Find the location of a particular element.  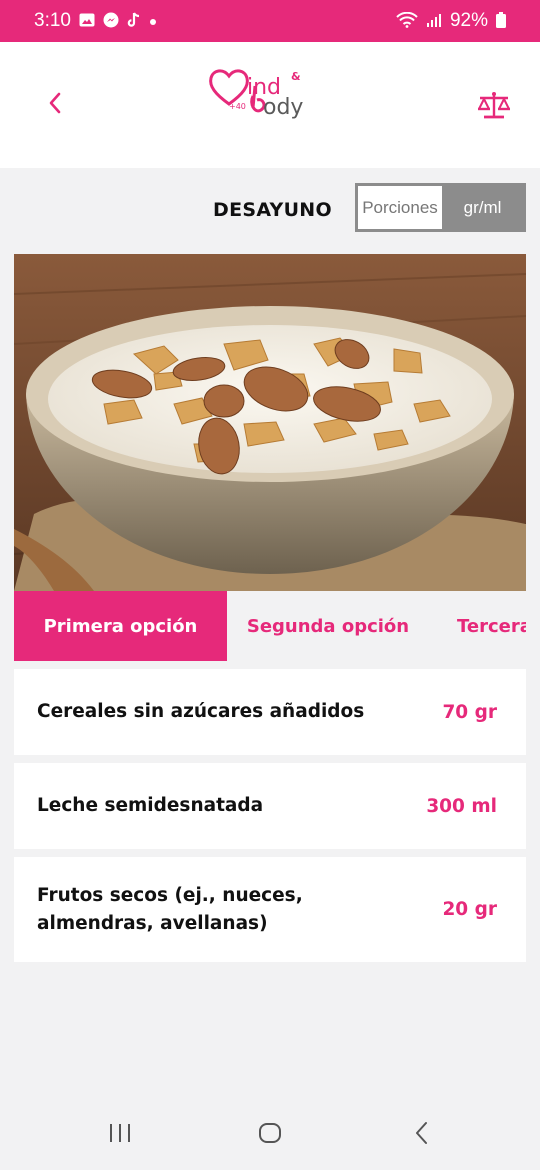

tab-tercera-opcion: Tercera is located at coordinates (482, 626).